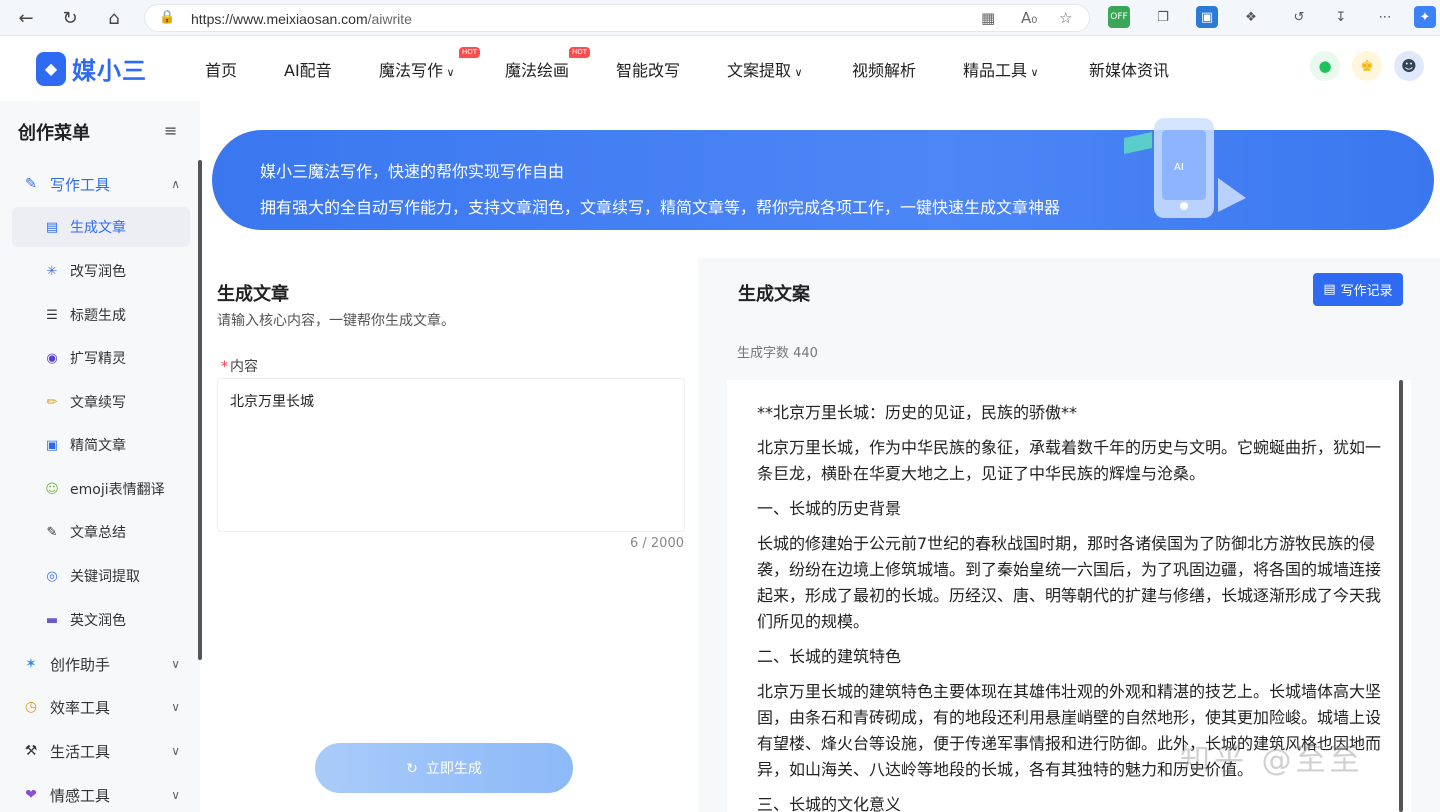 The image size is (1440, 812). What do you see at coordinates (101, 358) in the screenshot?
I see `sidebar-item-expand: ◉ 扩写精灵` at bounding box center [101, 358].